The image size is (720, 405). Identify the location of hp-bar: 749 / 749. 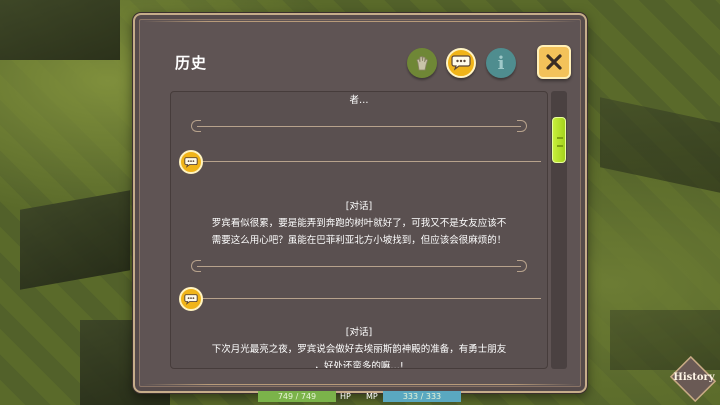
(297, 396).